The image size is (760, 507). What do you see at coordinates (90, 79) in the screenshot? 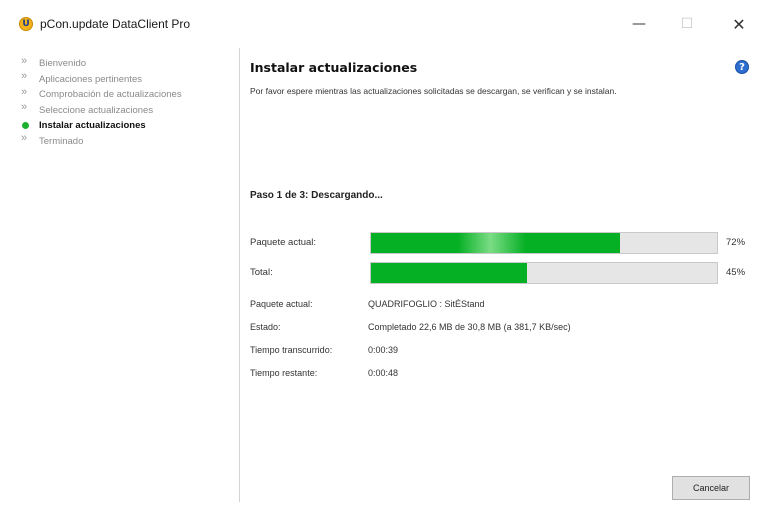
I see `step-label: Aplicaciones pertinentes` at bounding box center [90, 79].